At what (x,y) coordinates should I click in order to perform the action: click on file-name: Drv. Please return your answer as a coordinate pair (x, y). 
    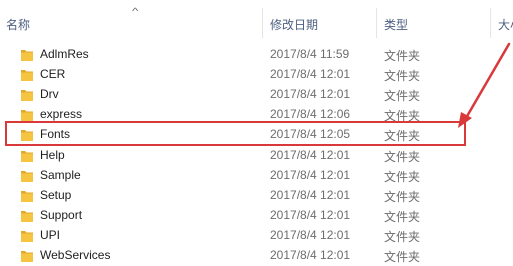
    Looking at the image, I should click on (49, 94).